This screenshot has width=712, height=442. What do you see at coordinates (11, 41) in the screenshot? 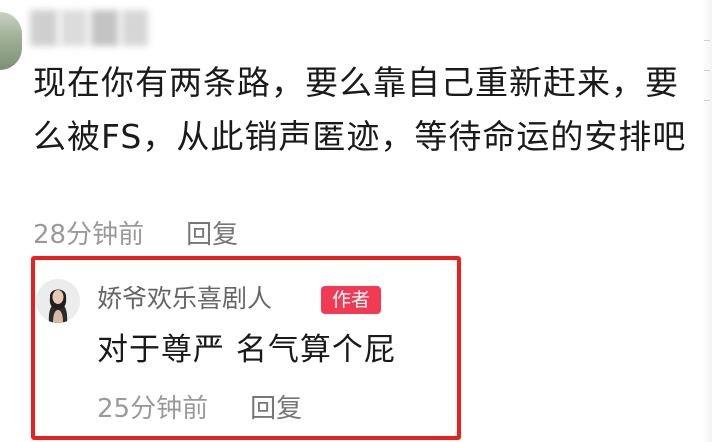
I see `commenter-avatar` at bounding box center [11, 41].